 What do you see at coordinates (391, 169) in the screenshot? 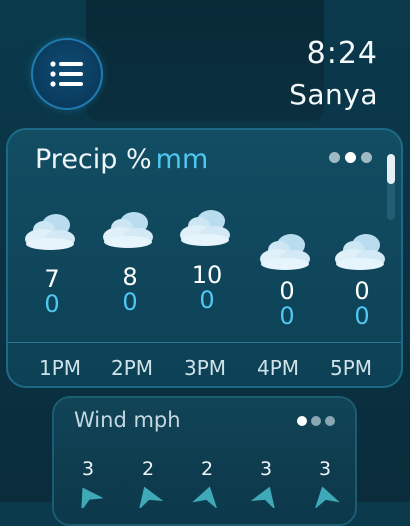
I see `scrollbar-thumb` at bounding box center [391, 169].